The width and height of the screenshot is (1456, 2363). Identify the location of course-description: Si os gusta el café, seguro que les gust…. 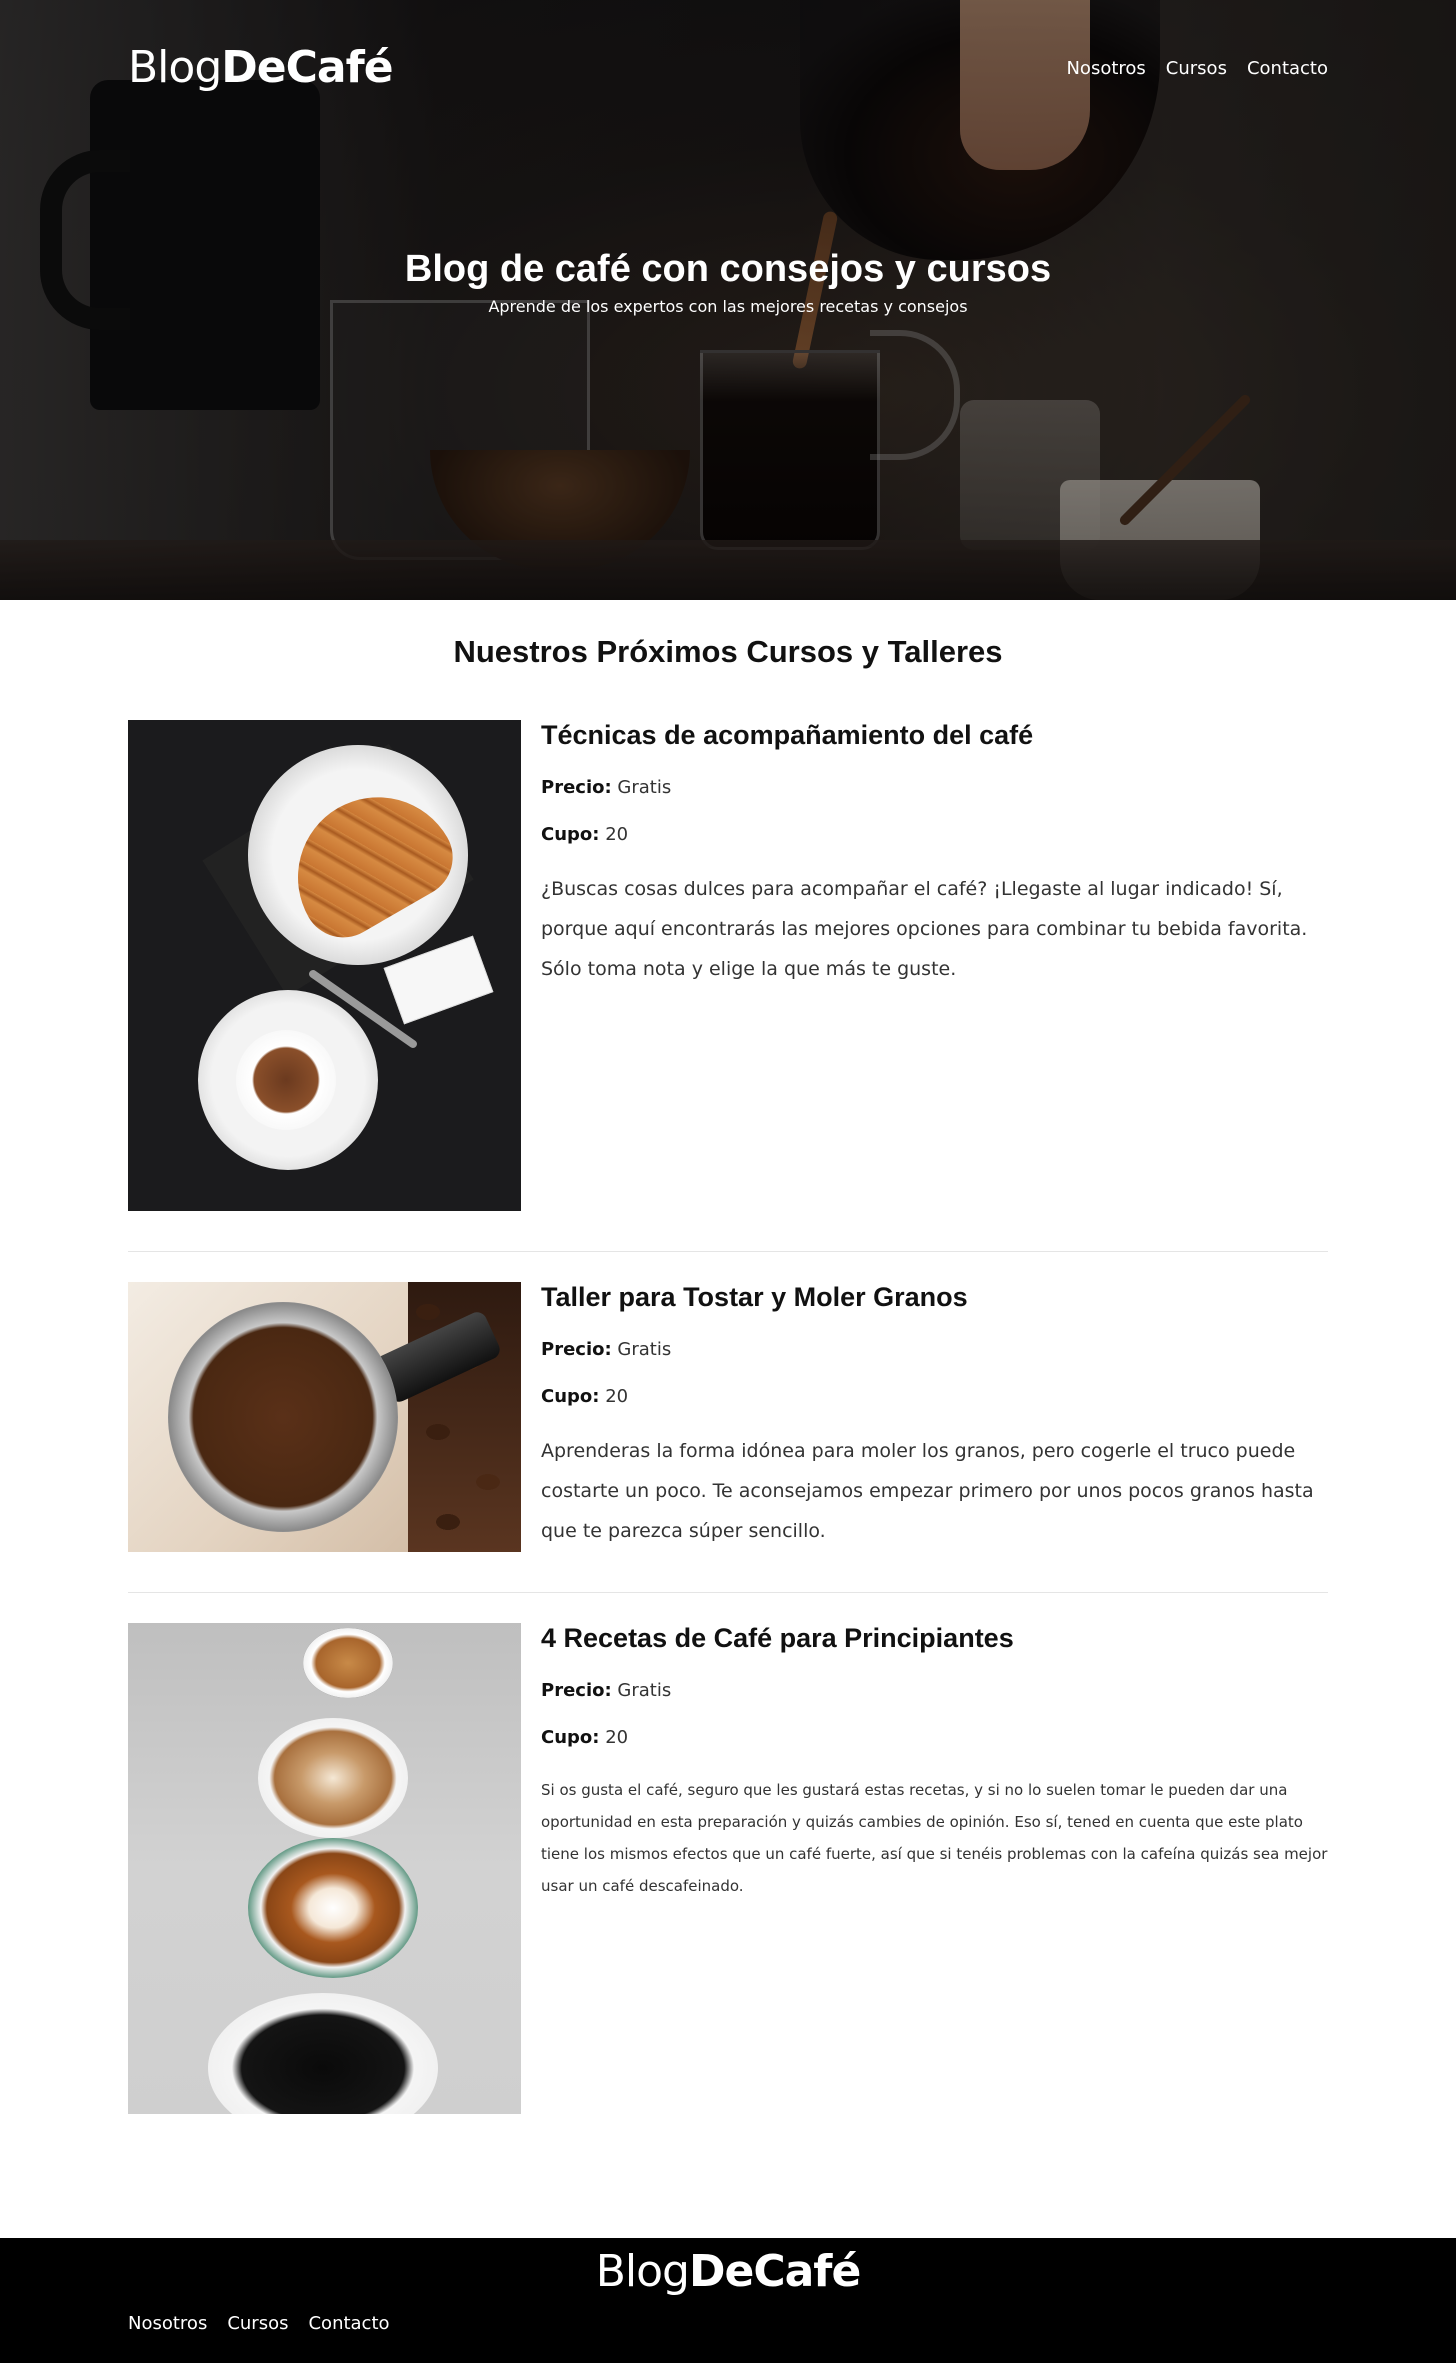
(934, 1838).